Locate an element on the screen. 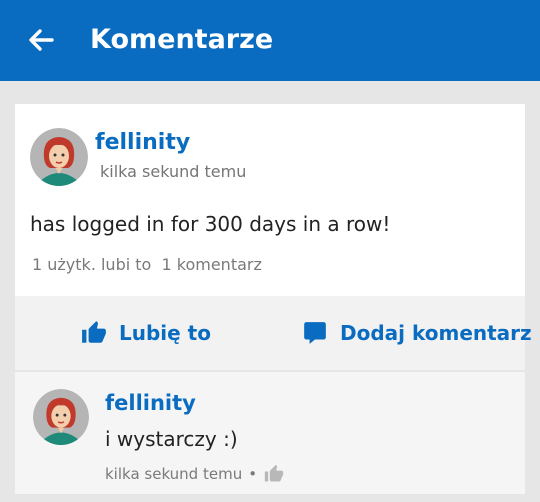  post-author: fellinity is located at coordinates (142, 143).